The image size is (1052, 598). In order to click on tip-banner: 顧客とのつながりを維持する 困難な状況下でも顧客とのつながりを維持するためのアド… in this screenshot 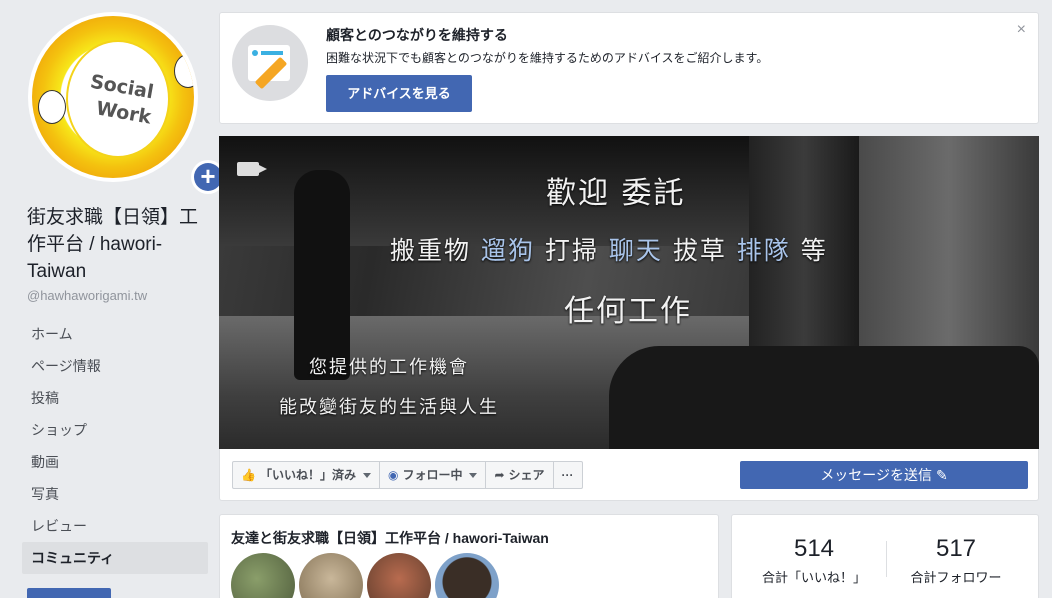, I will do `click(629, 68)`.